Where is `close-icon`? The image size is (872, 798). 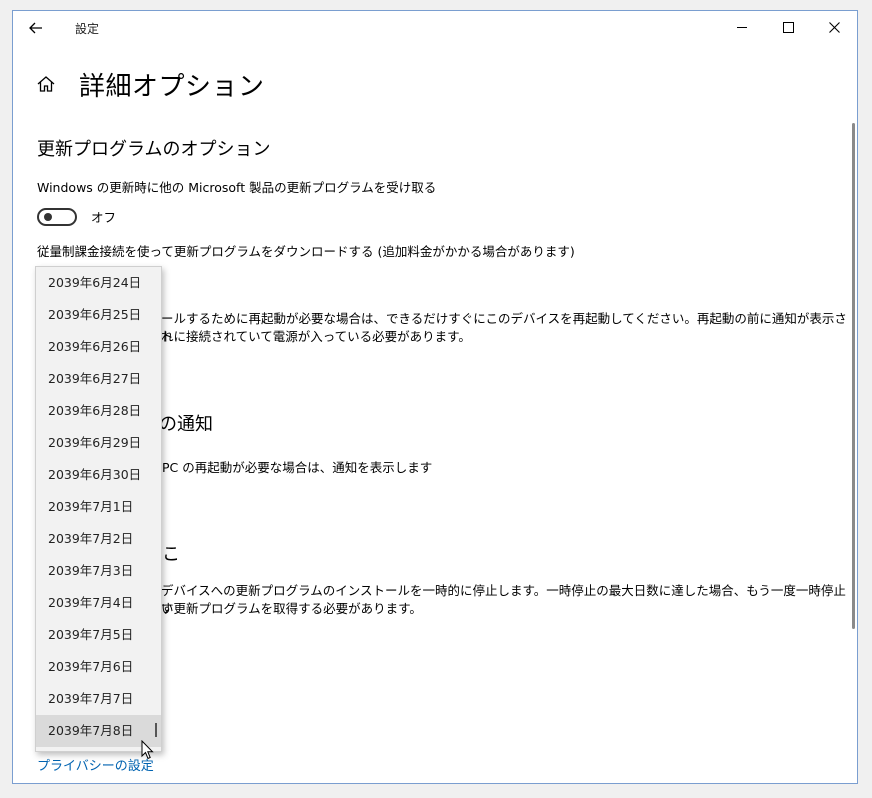
close-icon is located at coordinates (834, 27).